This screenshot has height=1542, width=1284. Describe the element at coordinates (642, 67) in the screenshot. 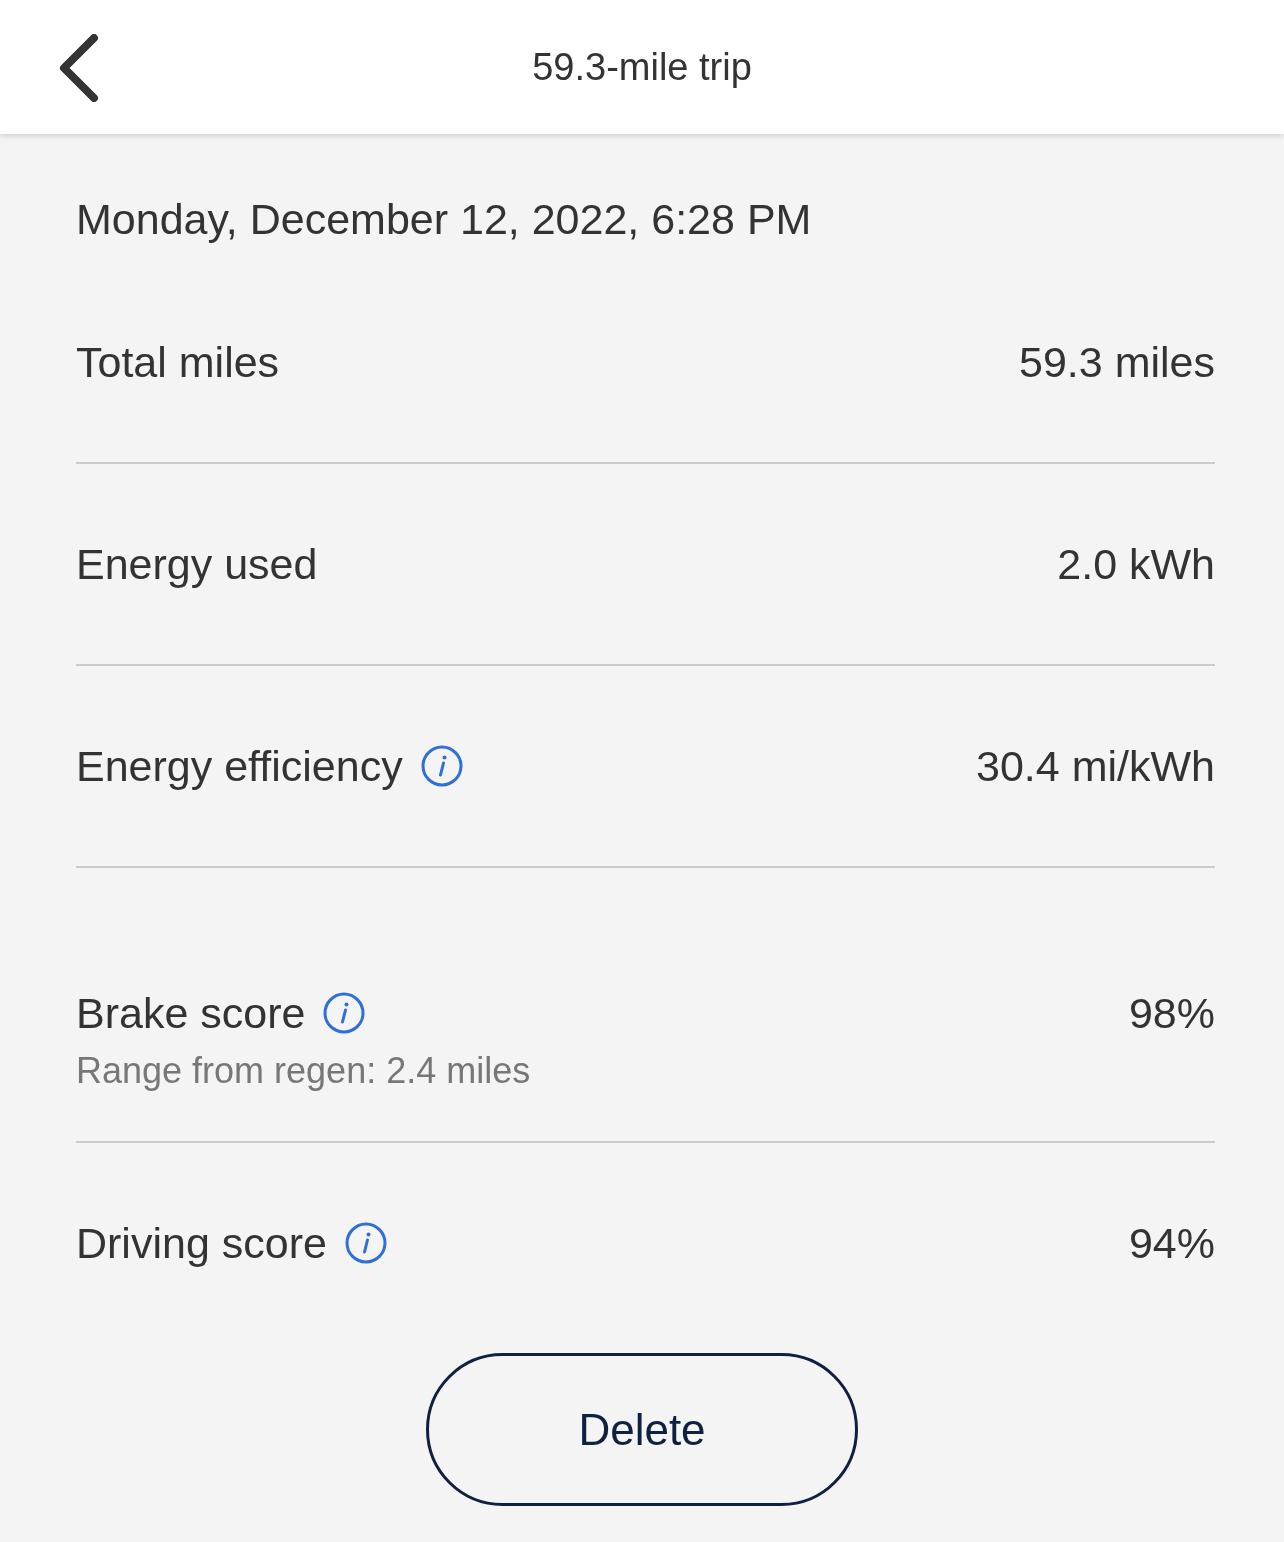

I see `page-title: 59.3-mile trip` at that location.